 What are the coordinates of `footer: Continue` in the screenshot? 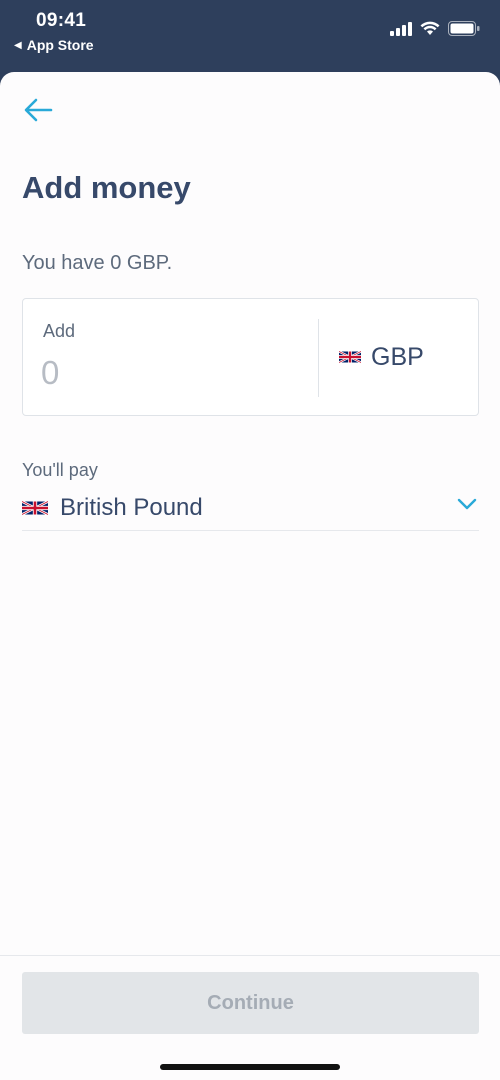 It's located at (250, 1017).